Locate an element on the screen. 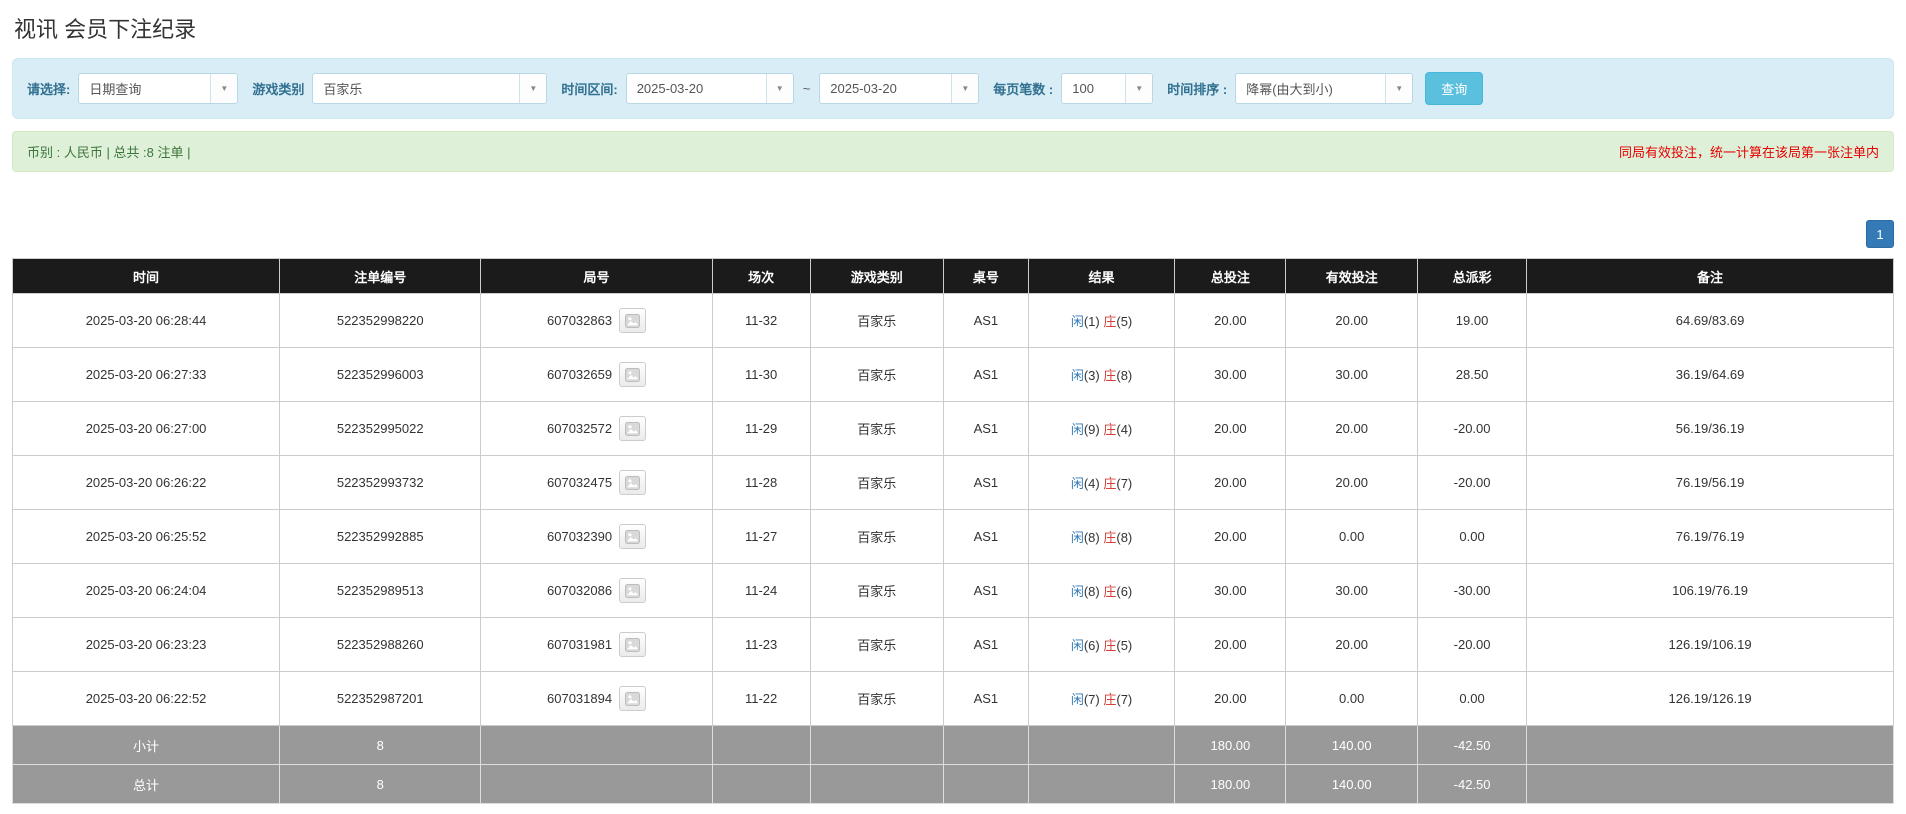 Image resolution: width=1906 pixels, height=814 pixels. game-type-value: 百家乐 is located at coordinates (343, 89).